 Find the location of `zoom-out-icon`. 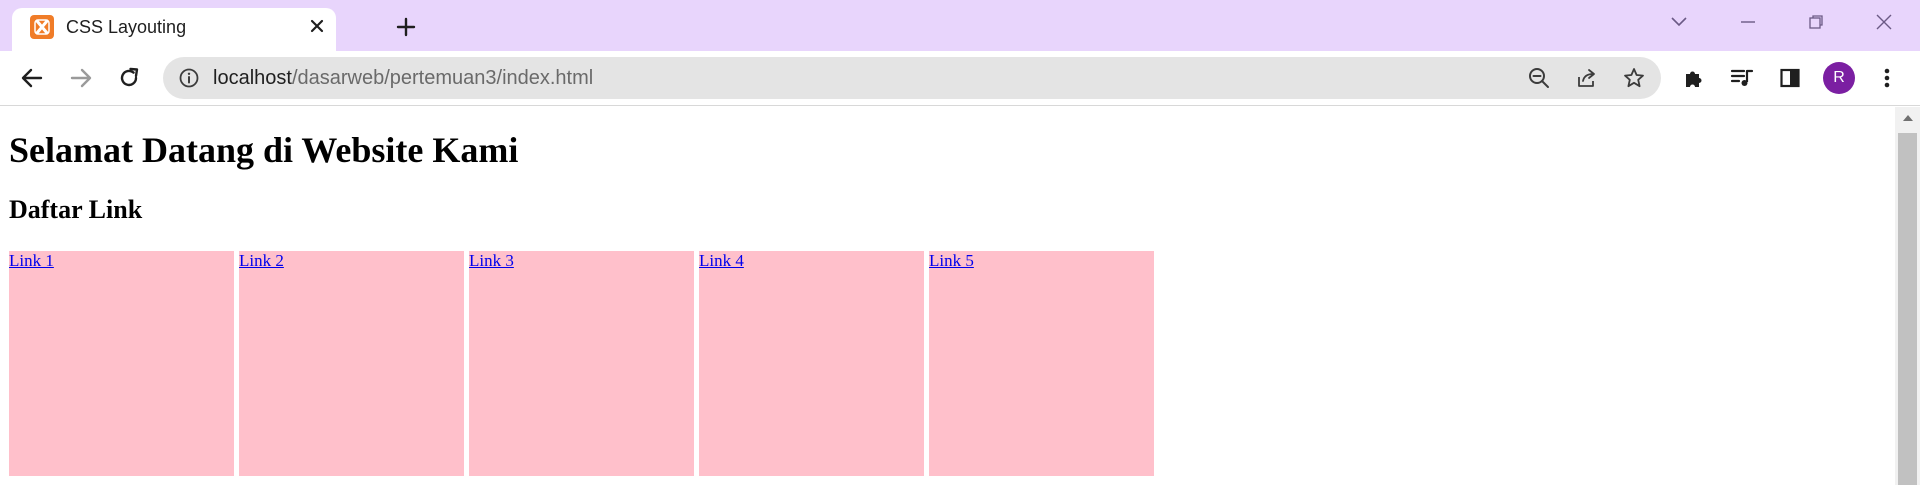

zoom-out-icon is located at coordinates (1539, 78).